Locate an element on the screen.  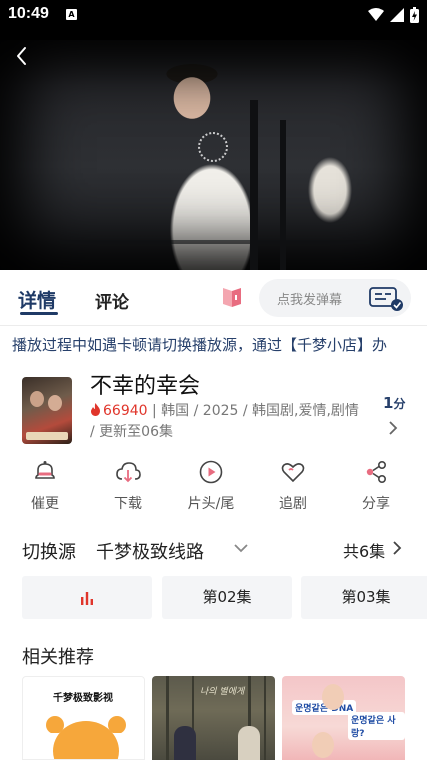
recommend-card-caption: 운명같은 사랑? is located at coordinates (376, 726).